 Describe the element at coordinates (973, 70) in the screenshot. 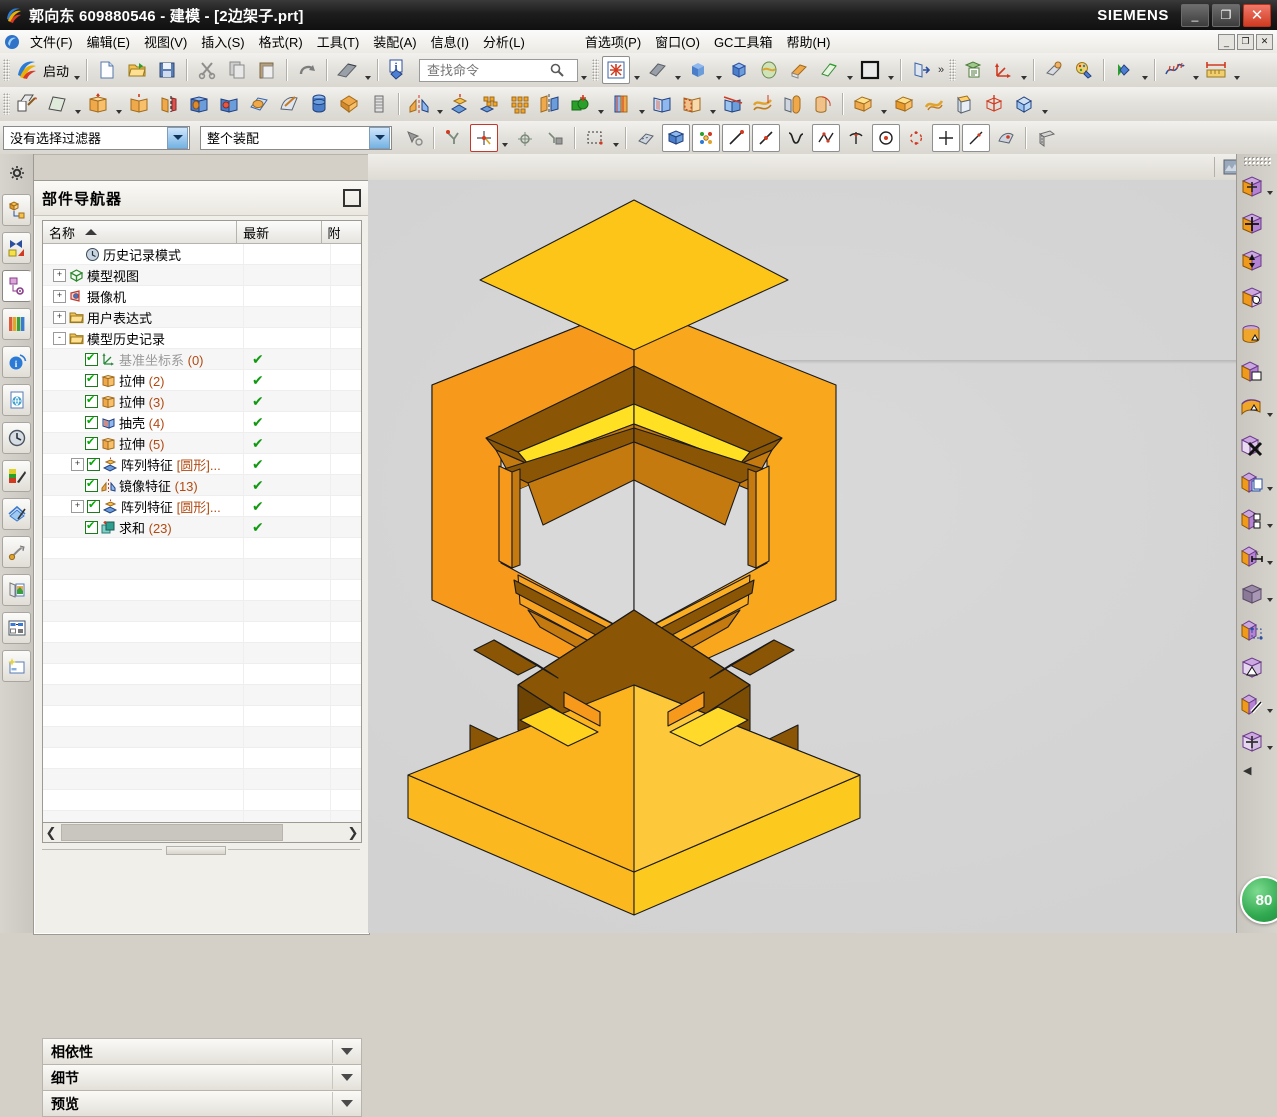

I see `layer-settings-icon` at that location.